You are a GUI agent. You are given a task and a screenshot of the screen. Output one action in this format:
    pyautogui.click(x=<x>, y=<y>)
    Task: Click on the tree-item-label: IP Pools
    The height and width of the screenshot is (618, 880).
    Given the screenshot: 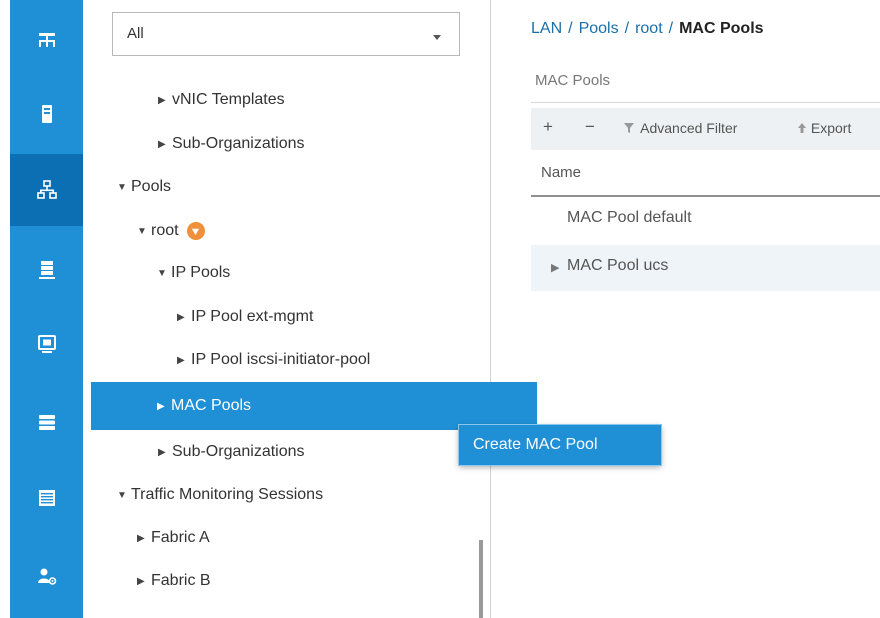 What is the action you would take?
    pyautogui.click(x=201, y=272)
    